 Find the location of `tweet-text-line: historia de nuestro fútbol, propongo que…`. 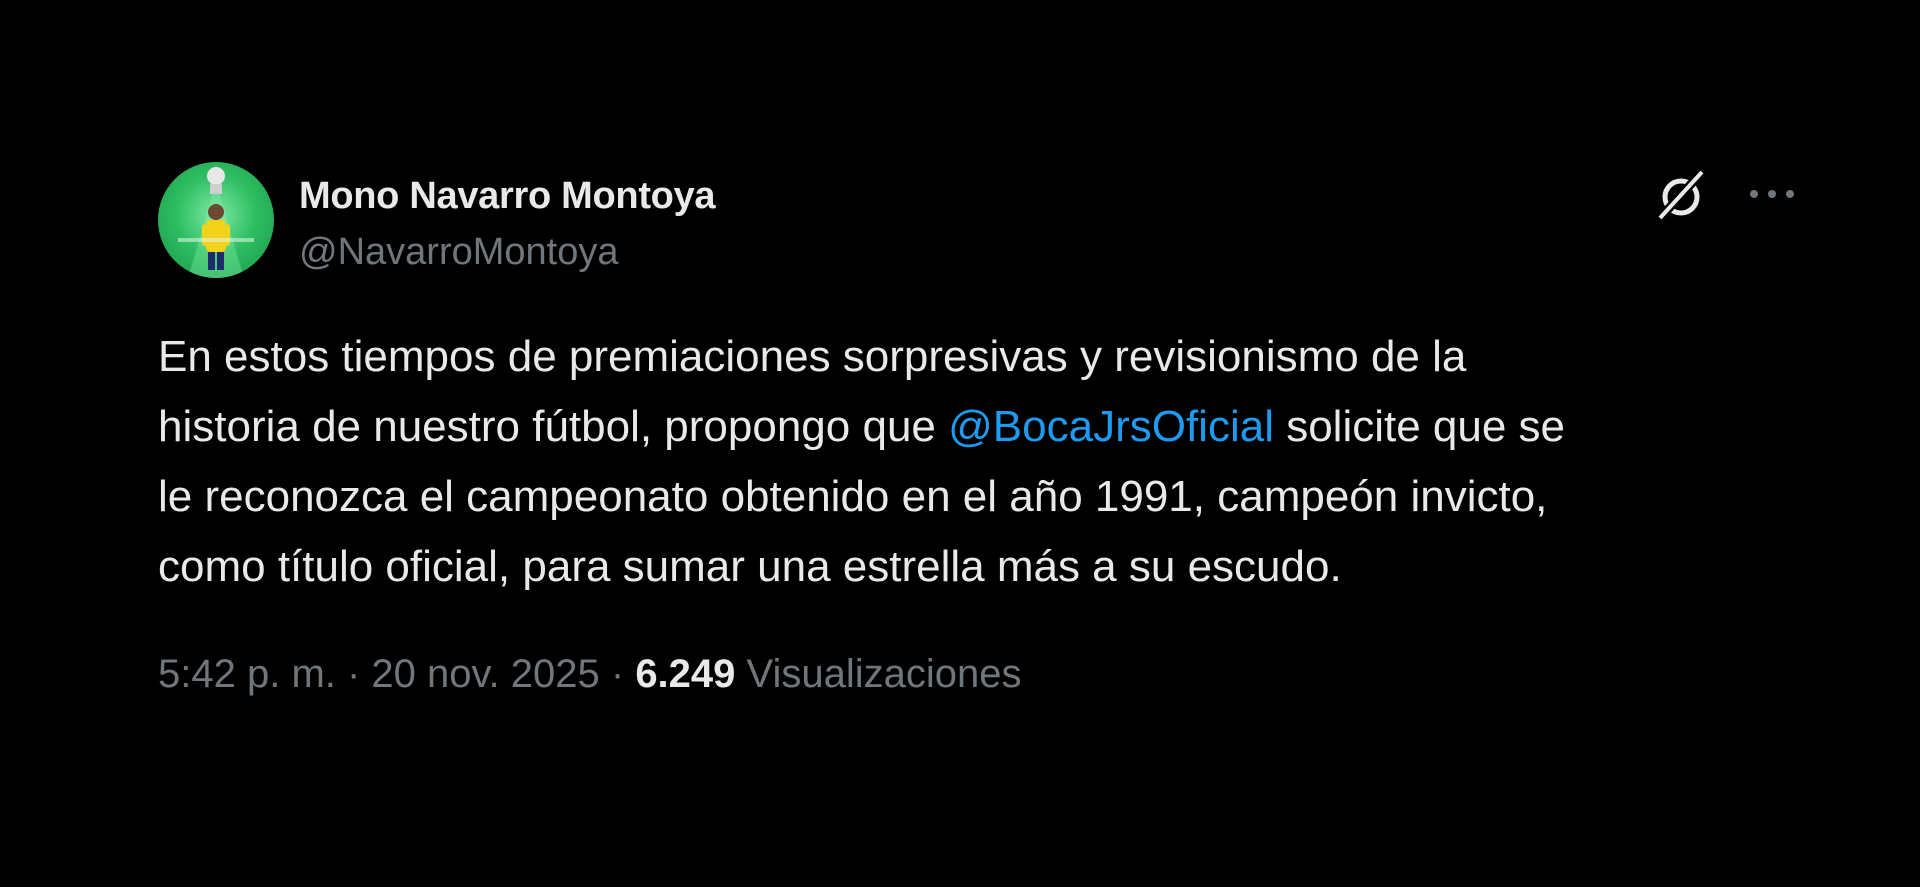

tweet-text-line: historia de nuestro fútbol, propongo que… is located at coordinates (978, 427).